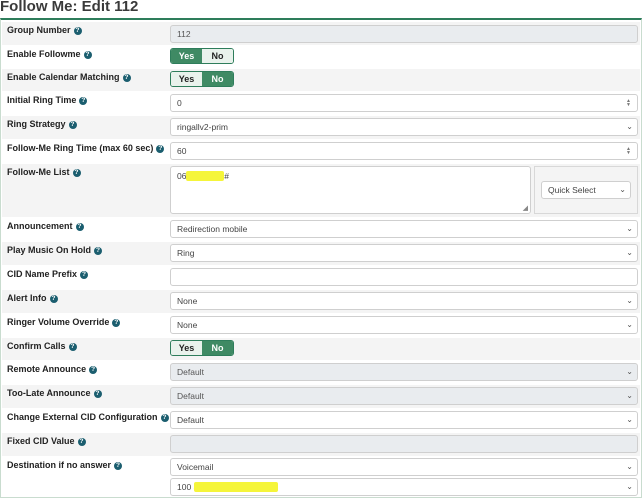 This screenshot has width=644, height=499. I want to click on label-alert-info: Alert Info?, so click(84, 301).